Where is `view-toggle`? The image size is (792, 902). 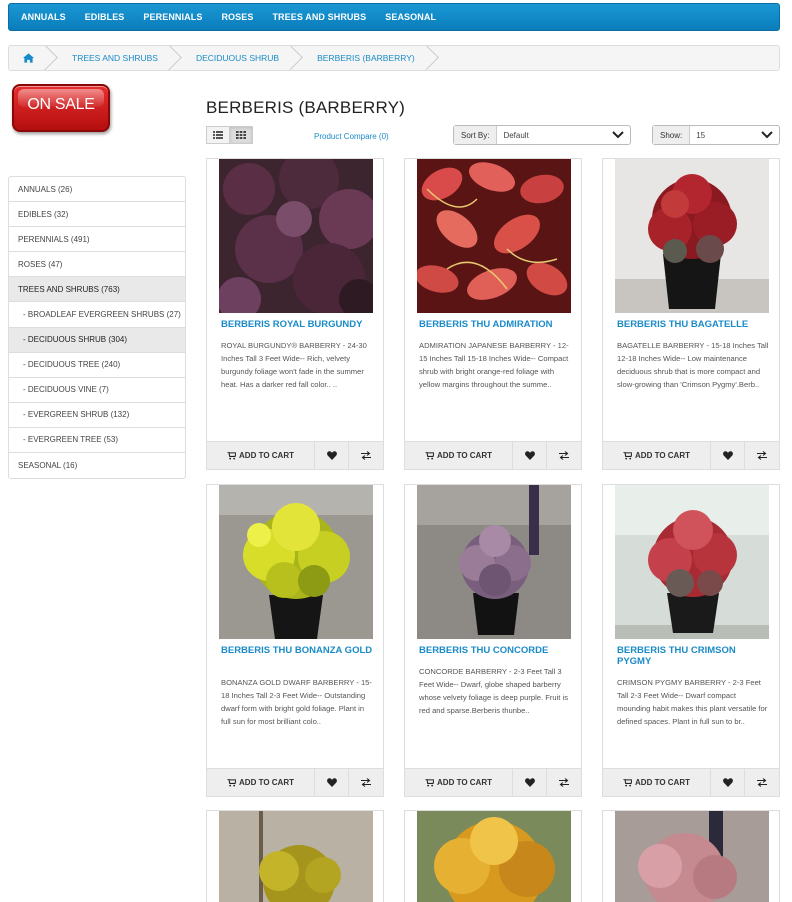 view-toggle is located at coordinates (229, 135).